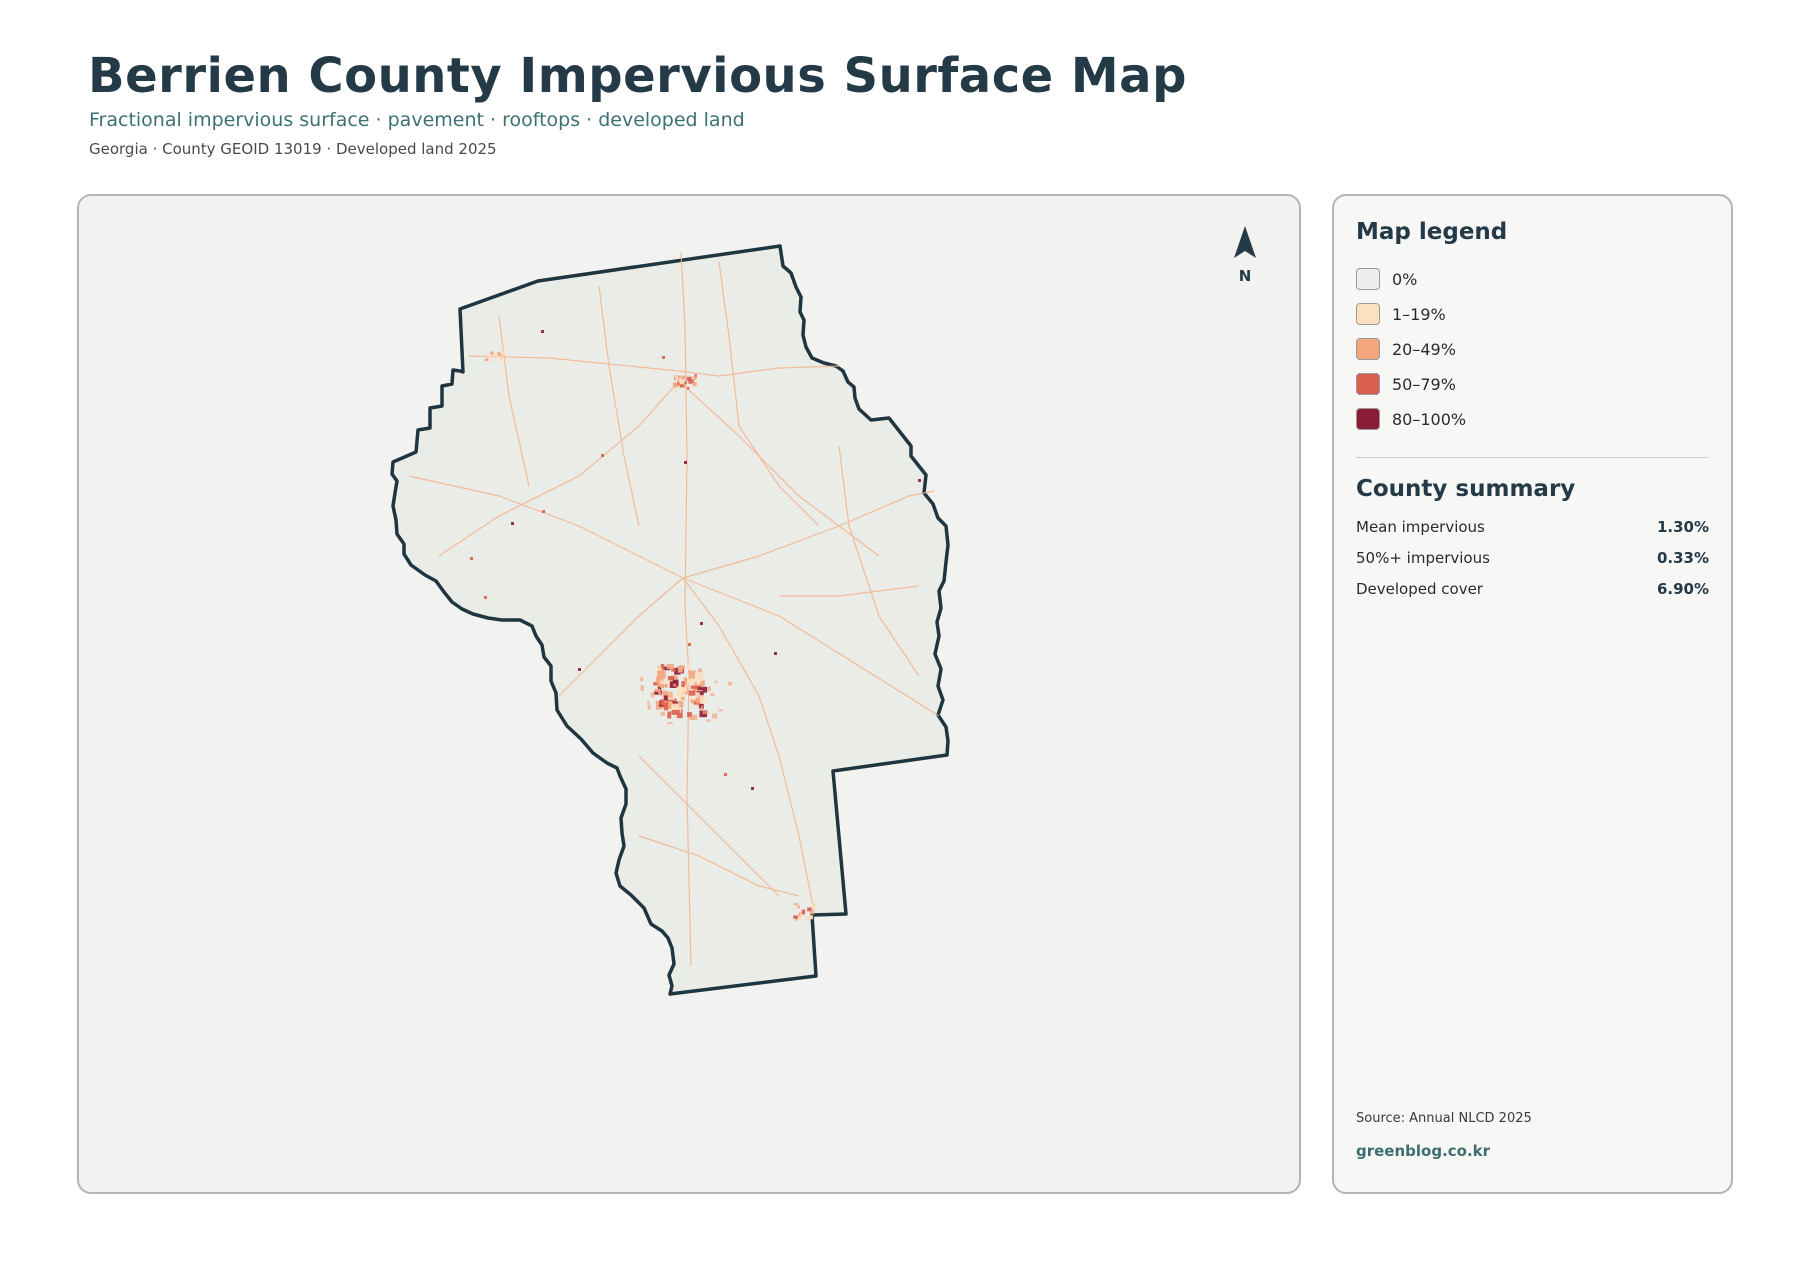  What do you see at coordinates (1532, 558) in the screenshot?
I see `summary-row: 50%+ impervious 0.33%` at bounding box center [1532, 558].